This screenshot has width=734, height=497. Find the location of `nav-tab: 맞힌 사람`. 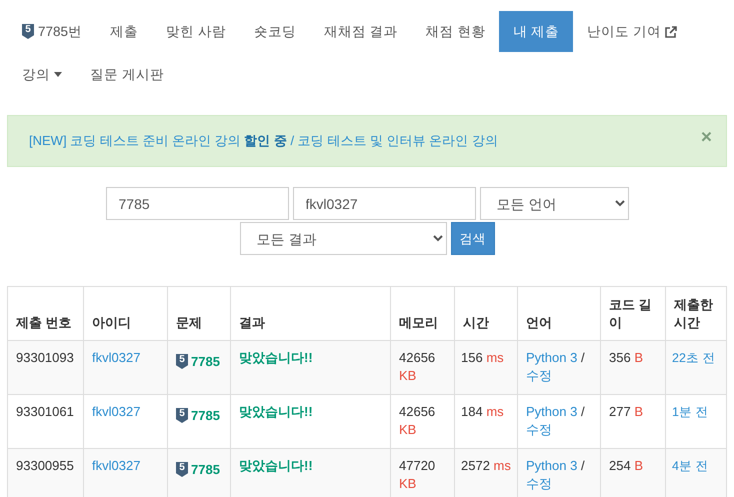

nav-tab: 맞힌 사람 is located at coordinates (196, 31).